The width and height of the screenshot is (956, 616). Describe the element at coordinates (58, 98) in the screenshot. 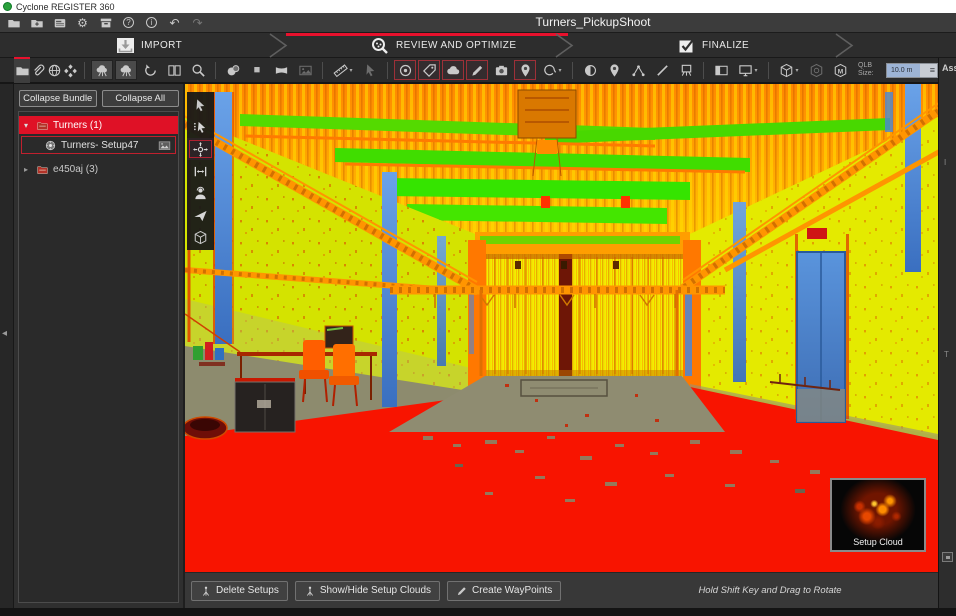

I see `collapse-bundle-button: Collapse Bundle` at that location.